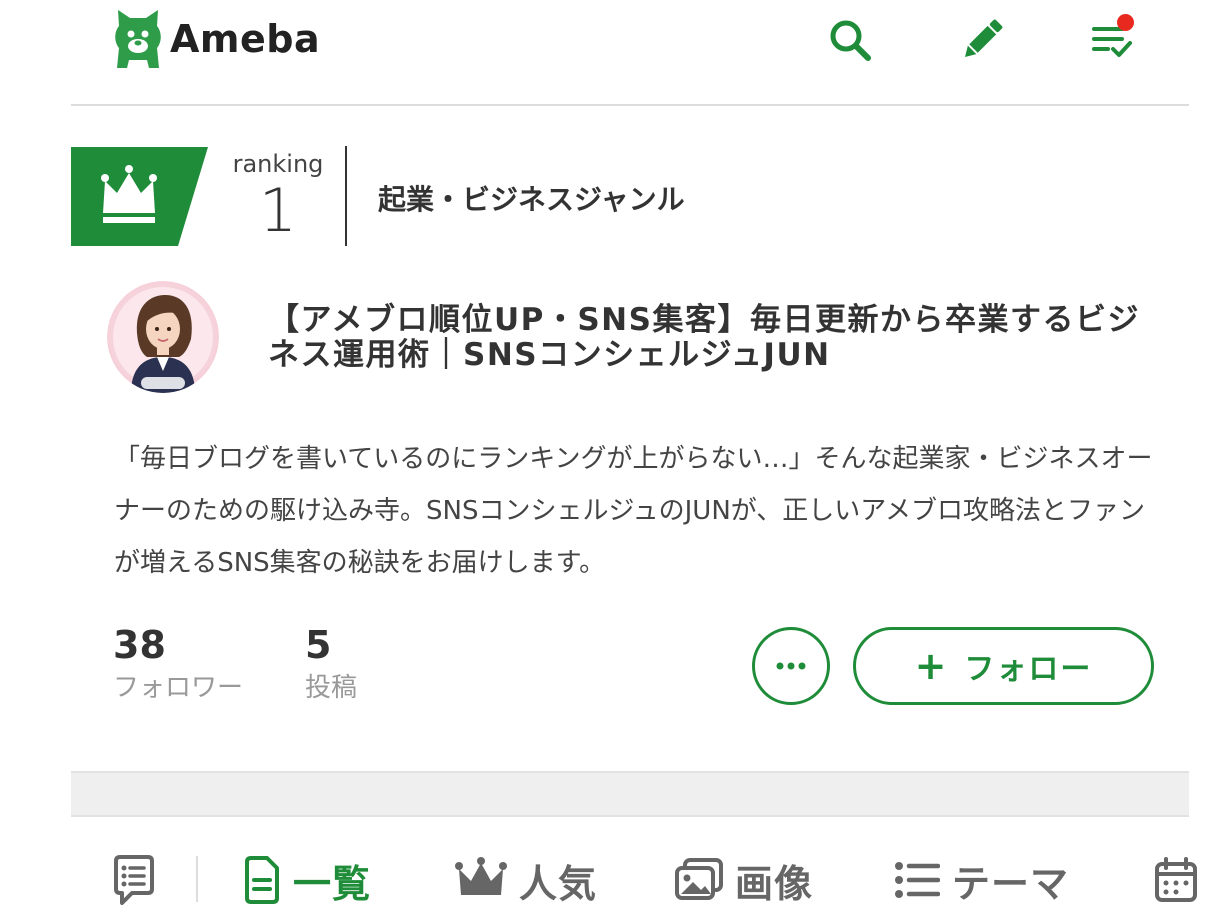 The height and width of the screenshot is (915, 1220). What do you see at coordinates (1125, 22) in the screenshot?
I see `notification-dot` at bounding box center [1125, 22].